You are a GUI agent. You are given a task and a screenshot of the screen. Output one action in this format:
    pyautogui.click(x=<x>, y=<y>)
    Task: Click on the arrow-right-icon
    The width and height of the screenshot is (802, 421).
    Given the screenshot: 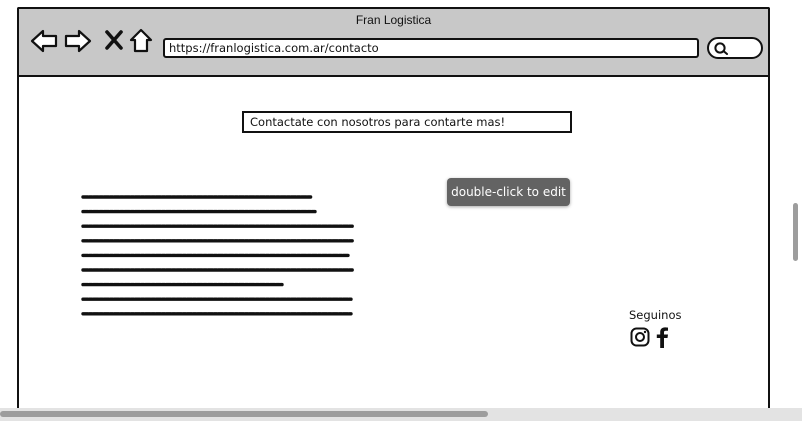 What is the action you would take?
    pyautogui.click(x=78, y=41)
    